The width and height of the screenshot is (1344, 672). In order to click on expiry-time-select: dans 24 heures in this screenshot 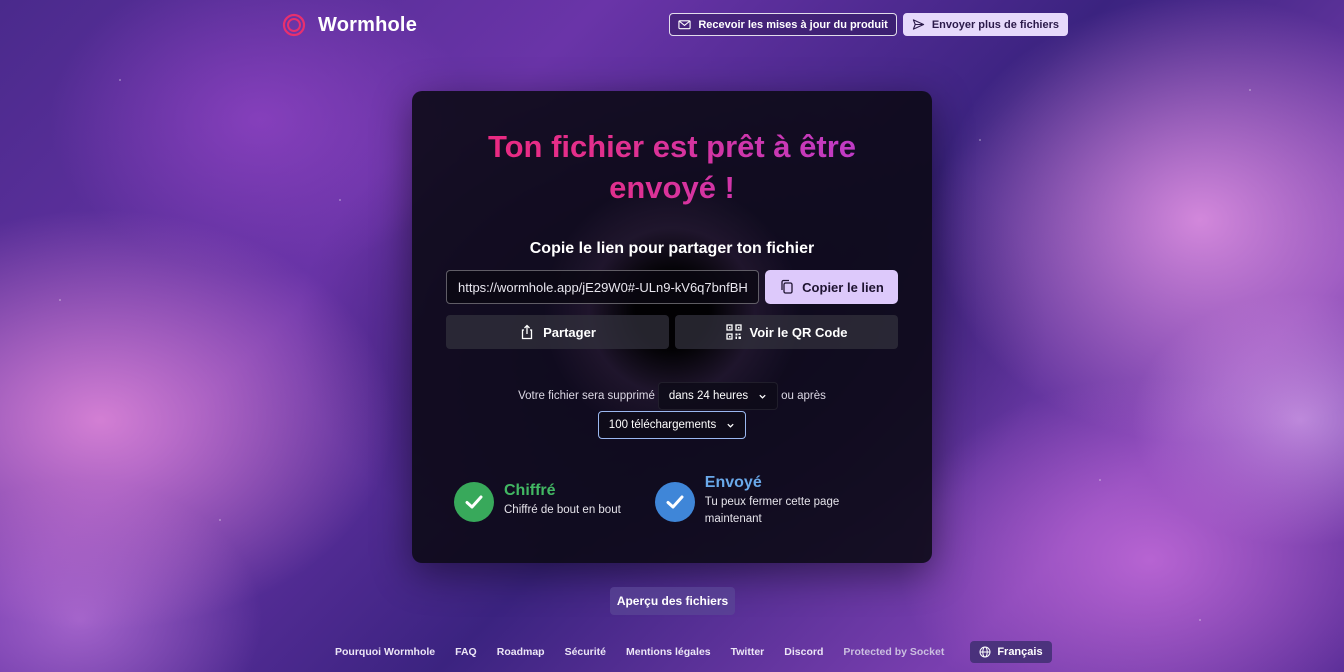, I will do `click(718, 396)`.